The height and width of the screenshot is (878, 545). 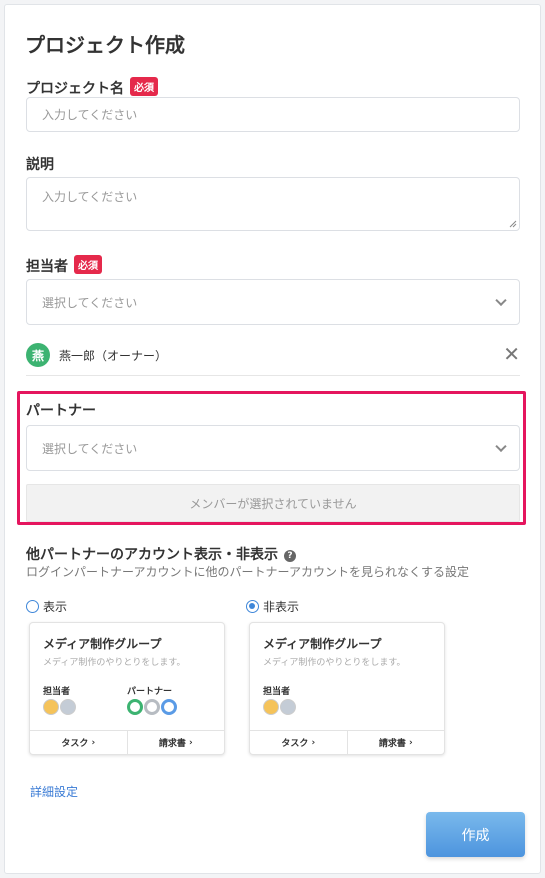 I want to click on assignee-select: 選択してください, so click(x=273, y=302).